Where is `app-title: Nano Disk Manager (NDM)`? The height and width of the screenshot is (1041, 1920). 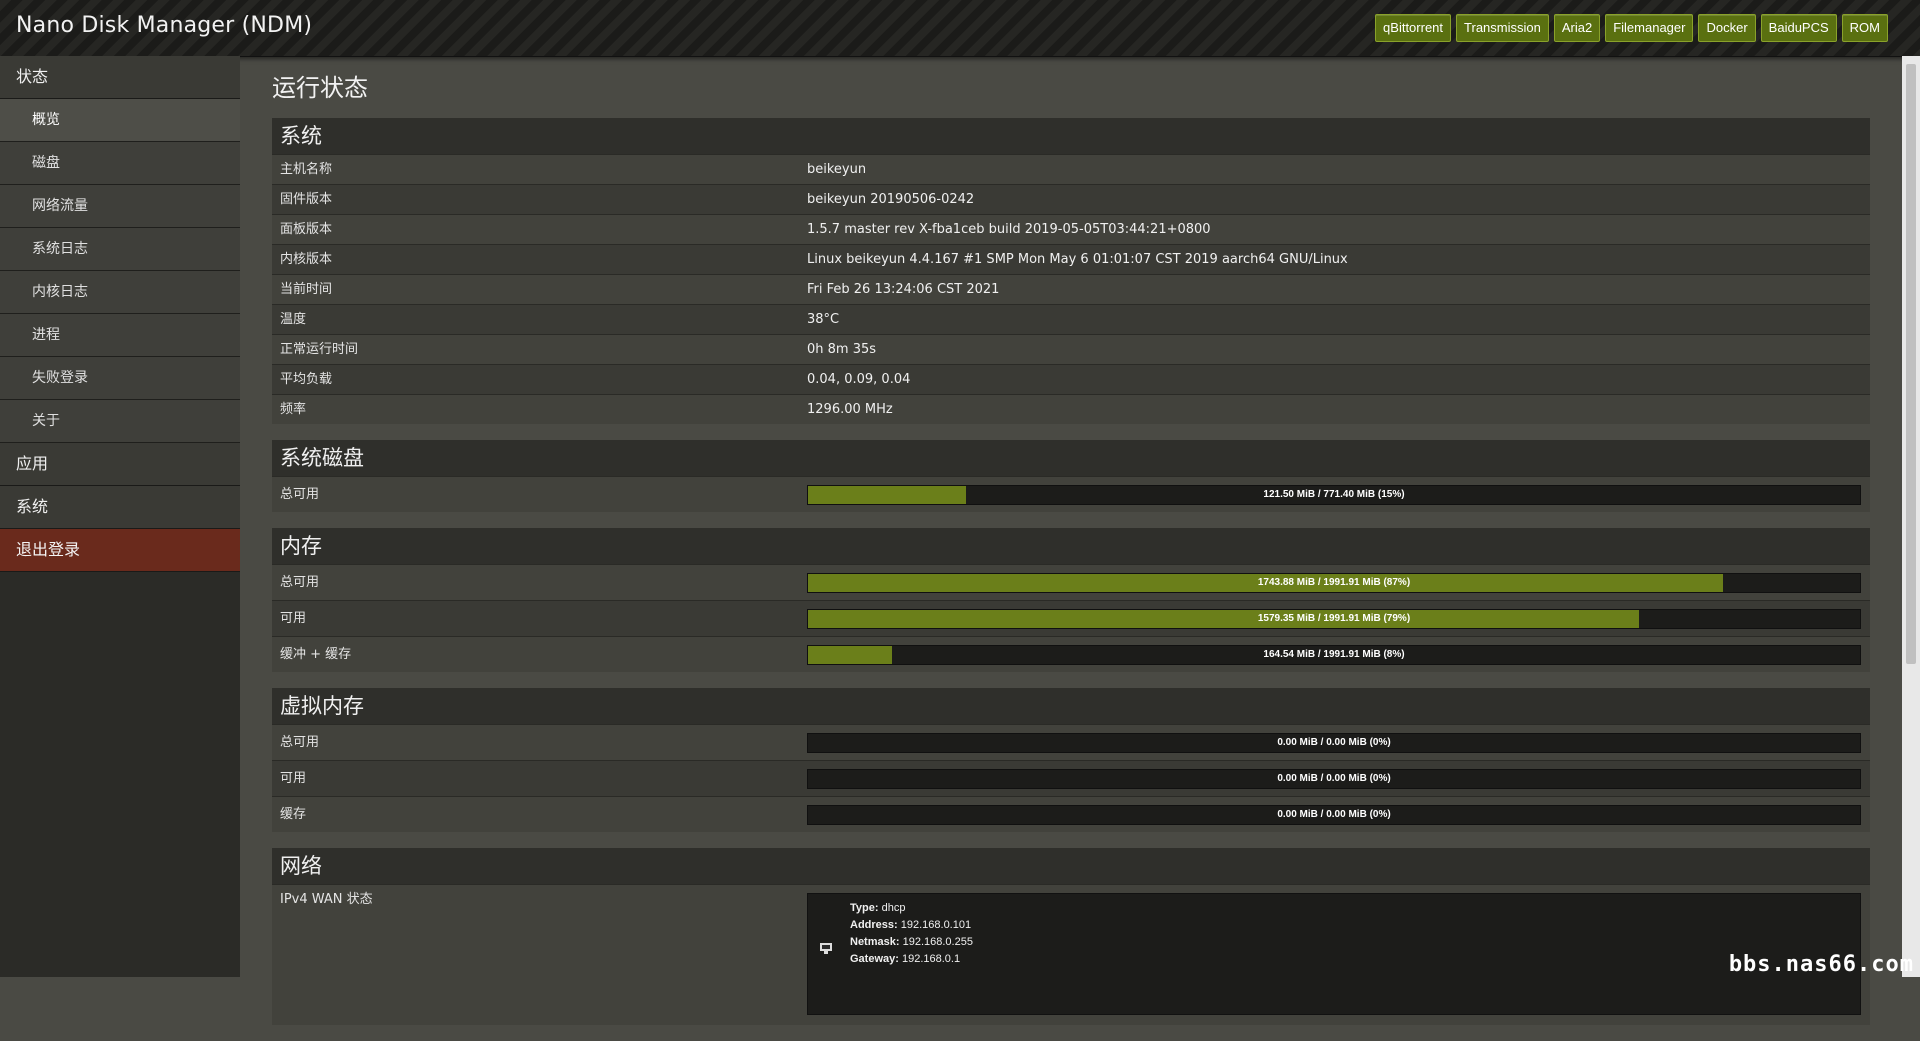
app-title: Nano Disk Manager (NDM) is located at coordinates (164, 25).